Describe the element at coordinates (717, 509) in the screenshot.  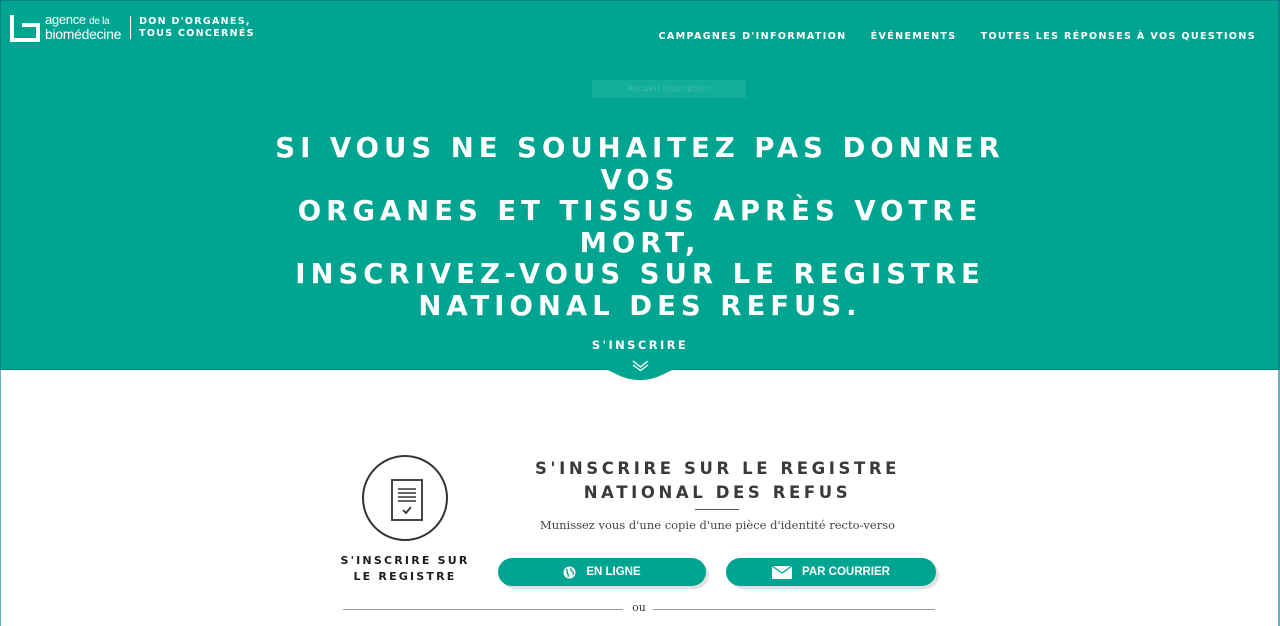
I see `title-divider` at that location.